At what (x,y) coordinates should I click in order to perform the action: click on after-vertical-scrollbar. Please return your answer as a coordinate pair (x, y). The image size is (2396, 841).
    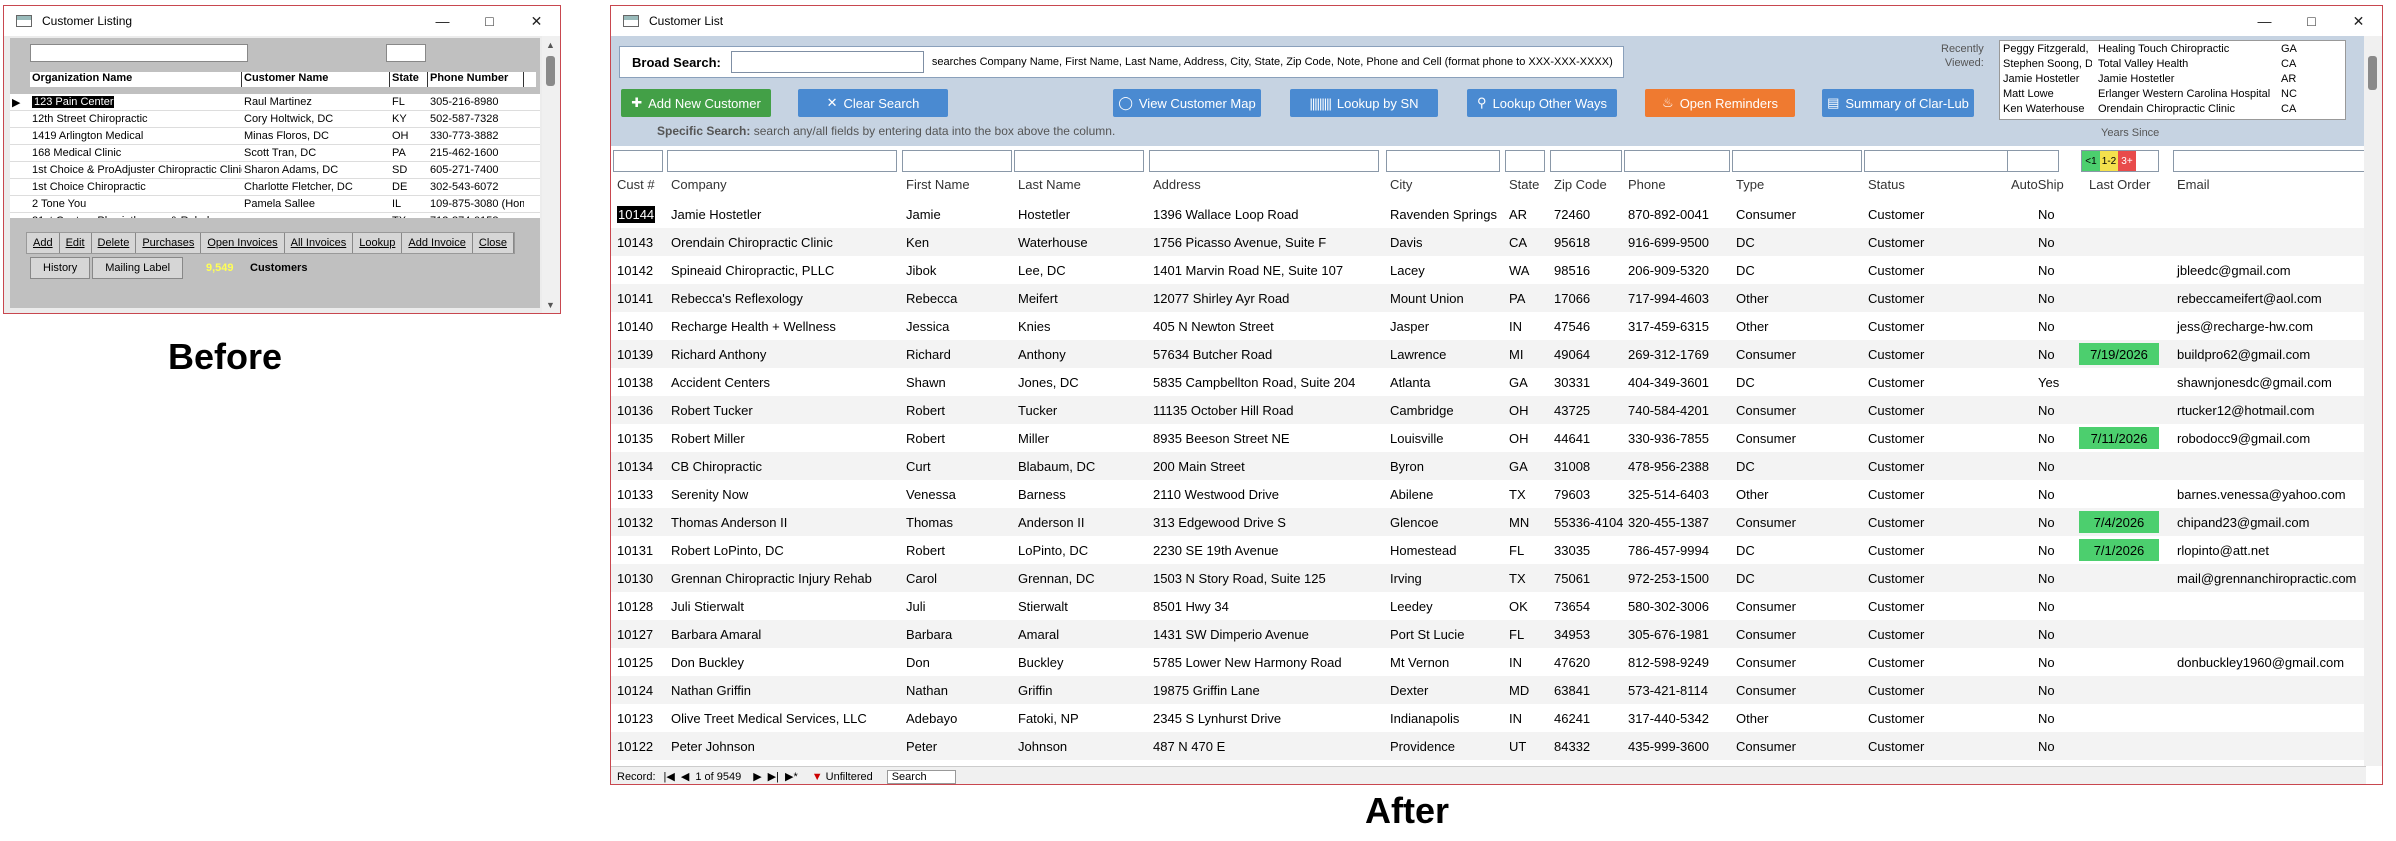
    Looking at the image, I should click on (2373, 401).